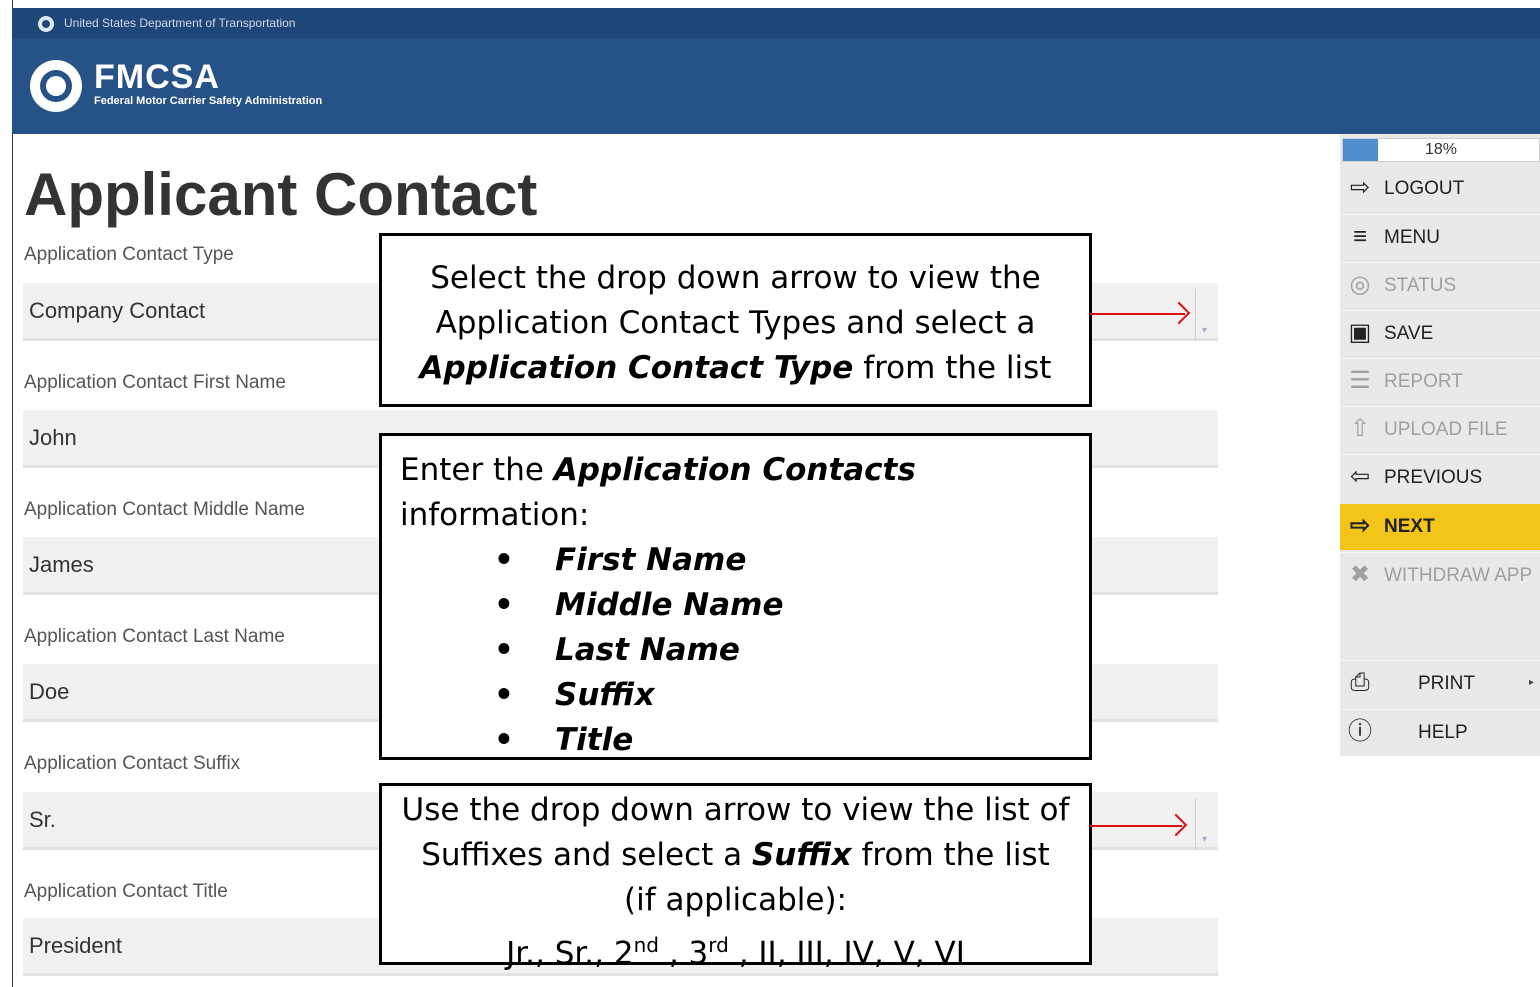 The height and width of the screenshot is (987, 1540). What do you see at coordinates (1409, 526) in the screenshot?
I see `next-label: NEXT` at bounding box center [1409, 526].